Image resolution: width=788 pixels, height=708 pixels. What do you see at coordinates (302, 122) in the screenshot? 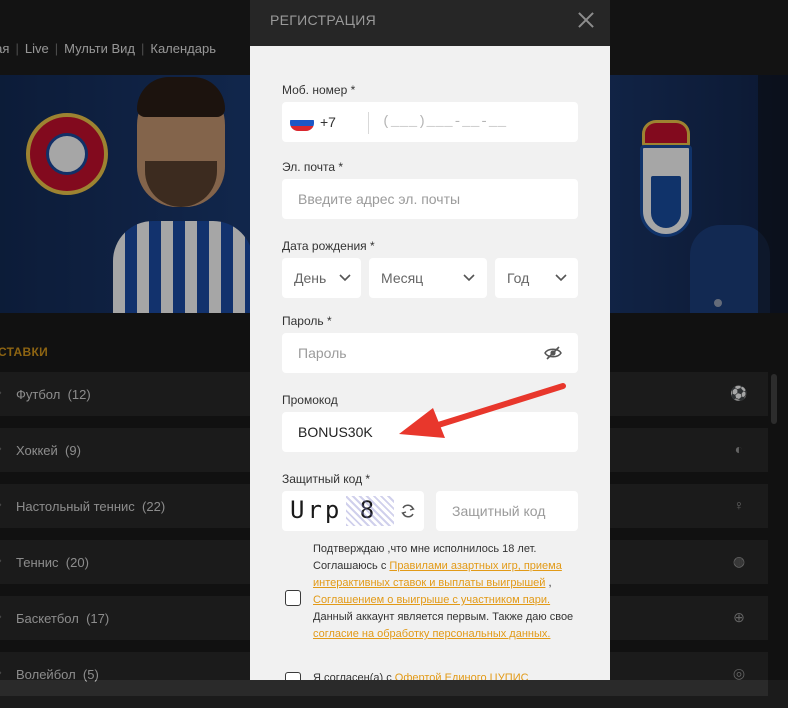
I see `russia-flag-icon` at bounding box center [302, 122].